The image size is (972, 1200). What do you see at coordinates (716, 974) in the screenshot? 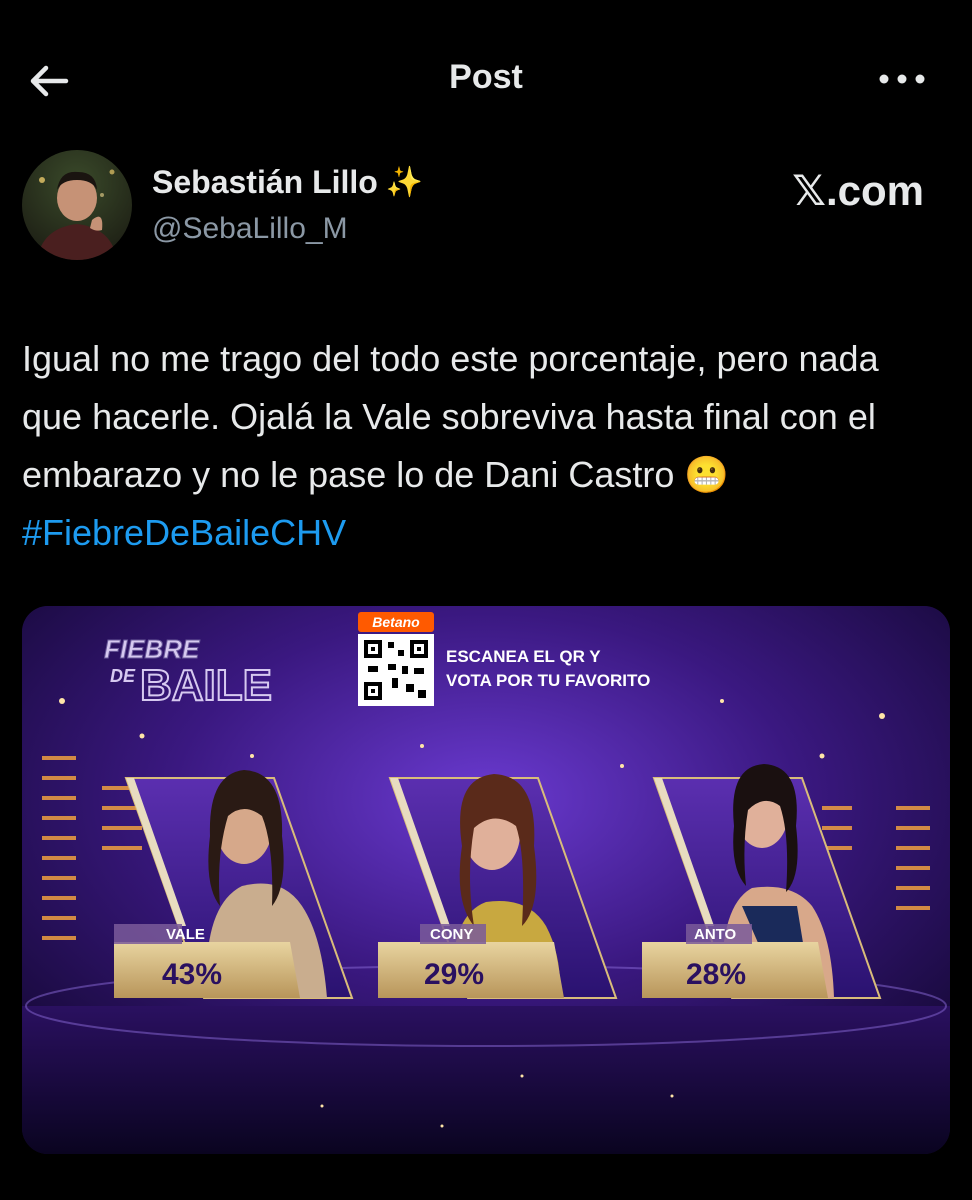
I see `contestant-percent-anto: 28%` at bounding box center [716, 974].